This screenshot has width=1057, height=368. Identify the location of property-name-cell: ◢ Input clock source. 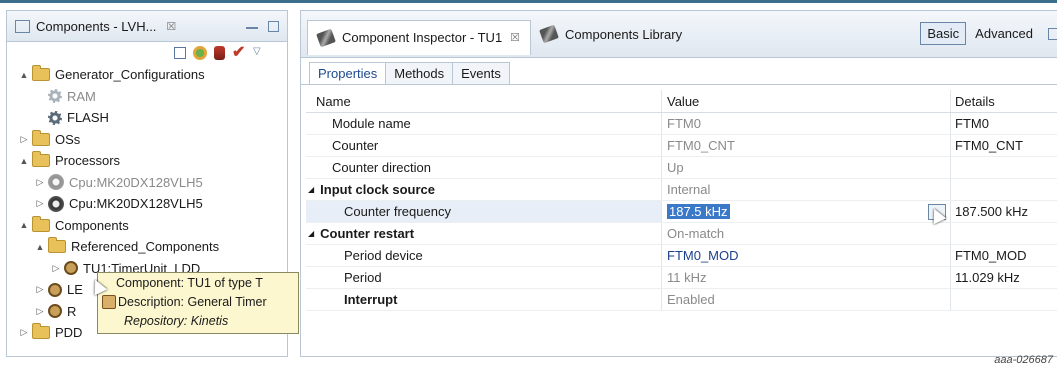
(483, 189).